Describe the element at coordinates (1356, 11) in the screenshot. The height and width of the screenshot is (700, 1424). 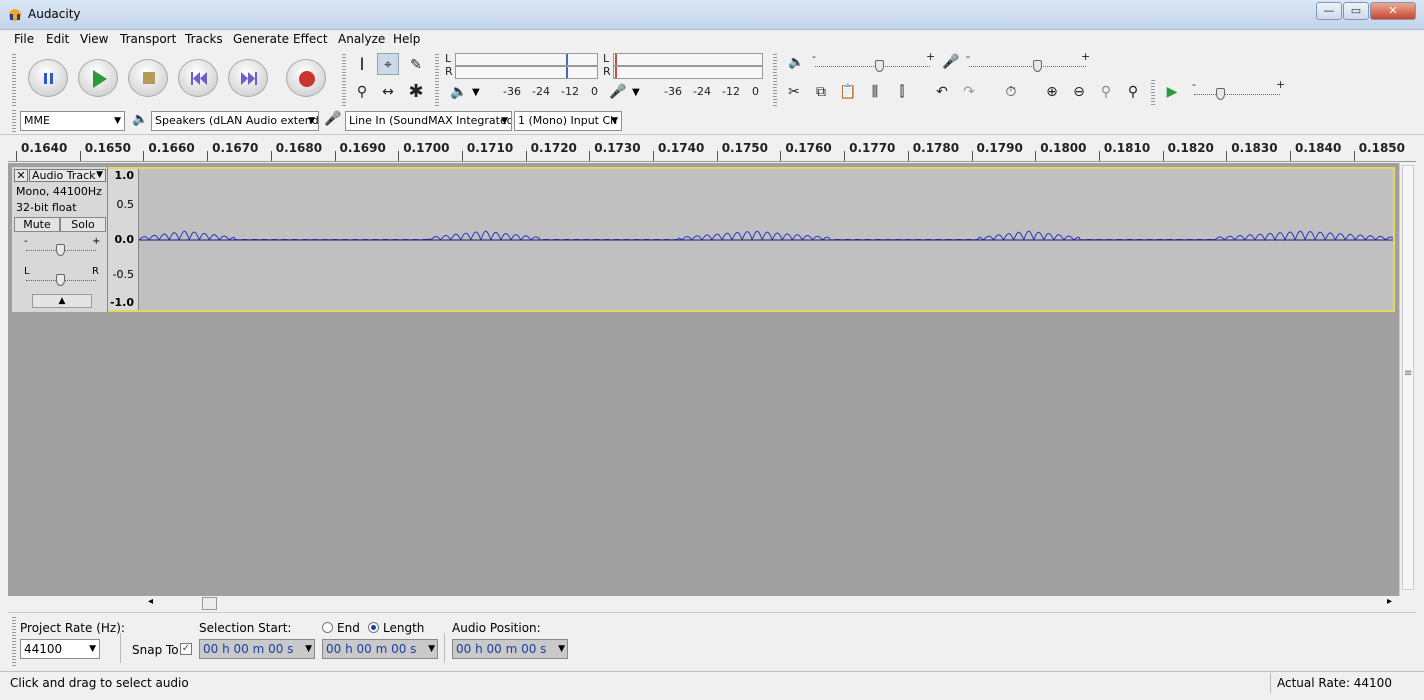
I see `maximize-button: ▭` at that location.